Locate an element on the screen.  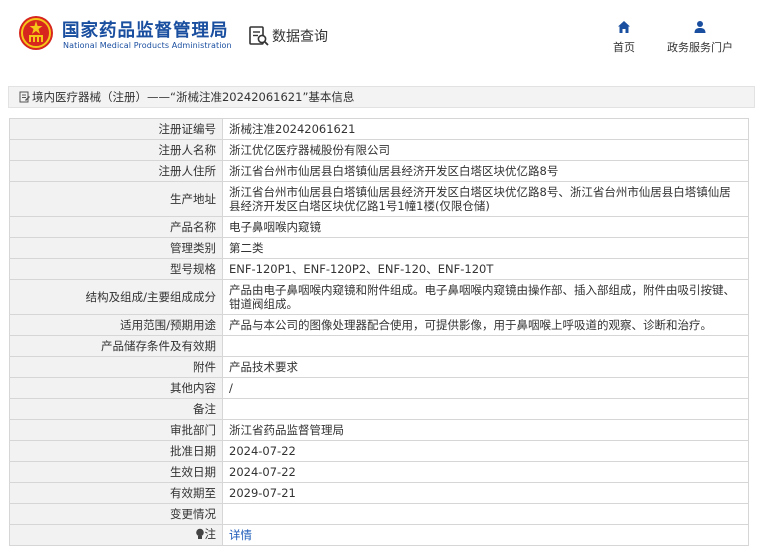
field-value: ENF-120P1、ENF-120P2、ENF-120、ENF-120T is located at coordinates (485, 269).